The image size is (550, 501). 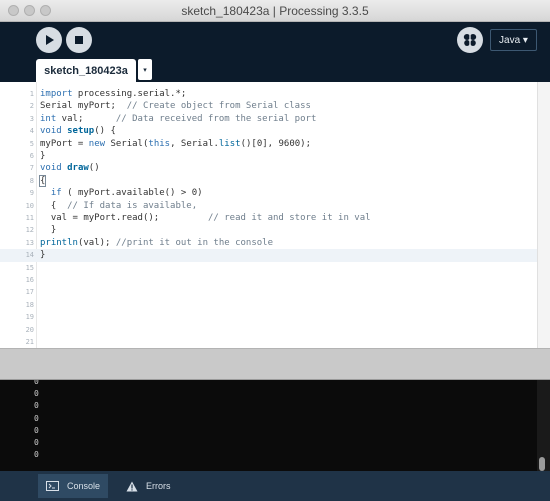 I want to click on stop-icon, so click(x=79, y=40).